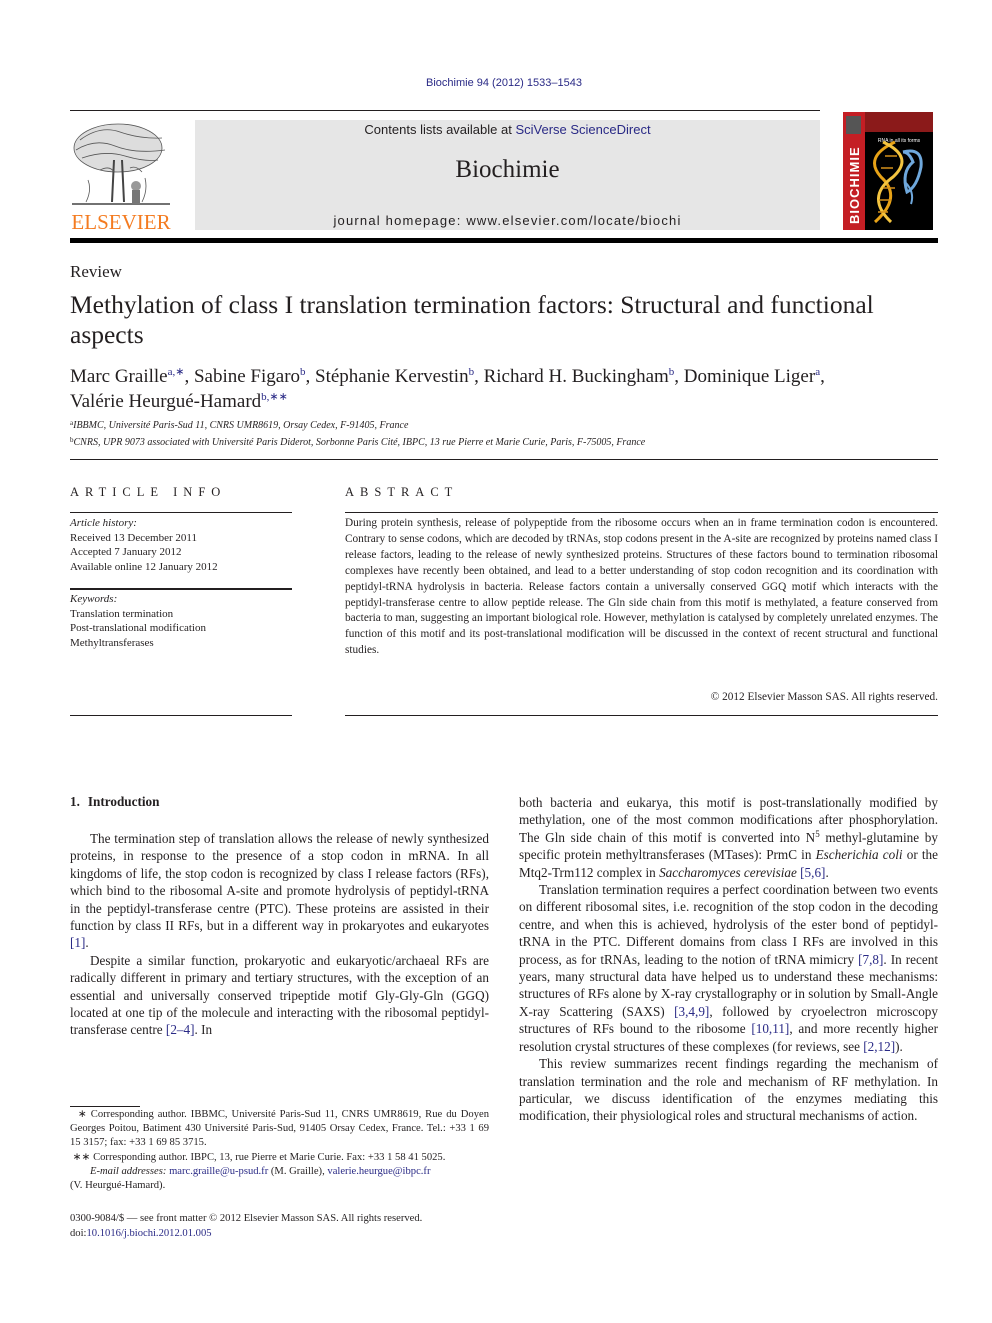  What do you see at coordinates (274, 397) in the screenshot?
I see `author-affil-mark: b,∗∗` at bounding box center [274, 397].